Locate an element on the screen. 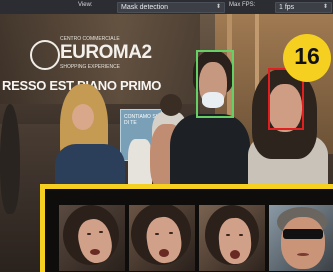 This screenshot has height=272, width=333. sunglasses-icon is located at coordinates (303, 234).